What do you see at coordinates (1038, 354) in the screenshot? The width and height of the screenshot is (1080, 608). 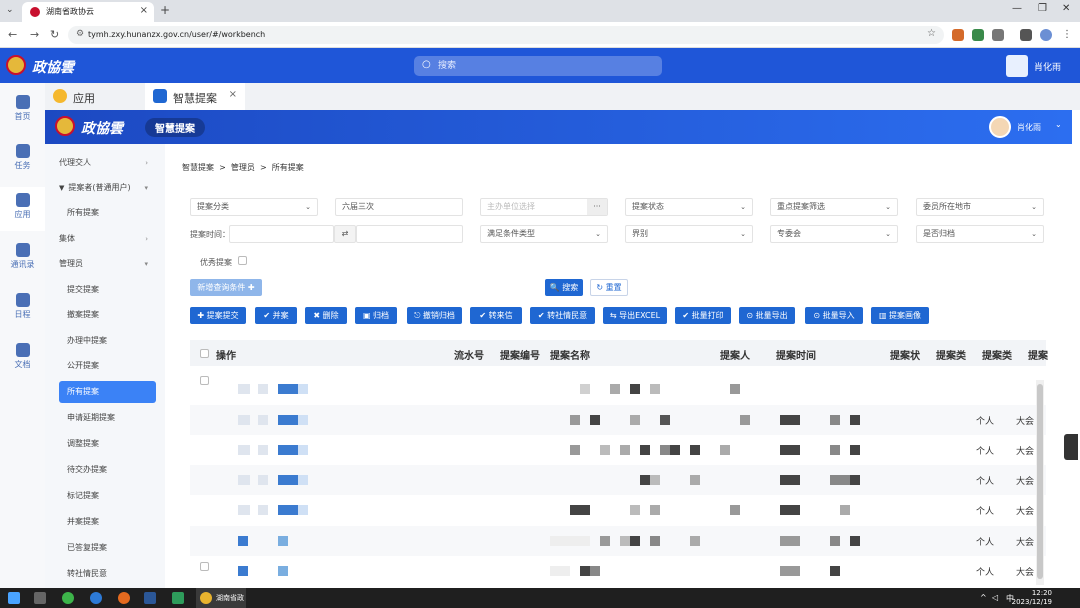 I see `column-header: 提案` at bounding box center [1038, 354].